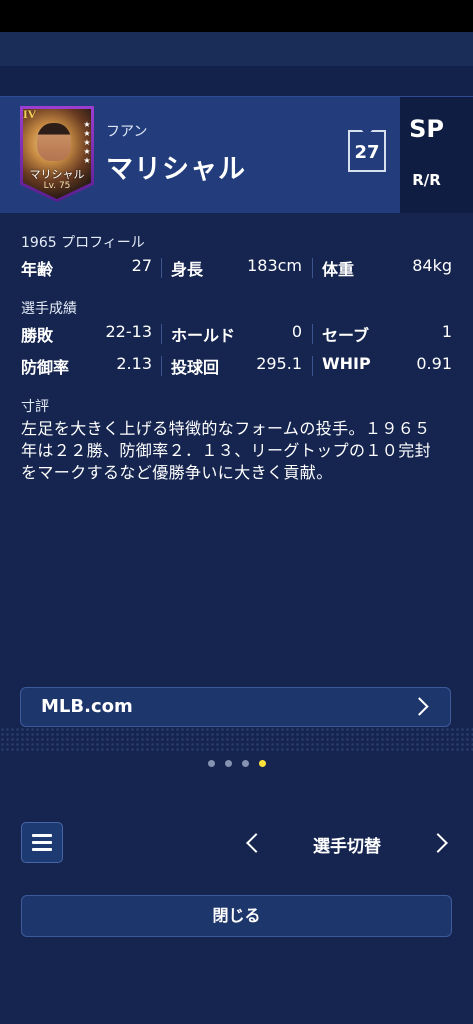  What do you see at coordinates (87, 706) in the screenshot?
I see `mlb-link-label: MLB.com` at bounding box center [87, 706].